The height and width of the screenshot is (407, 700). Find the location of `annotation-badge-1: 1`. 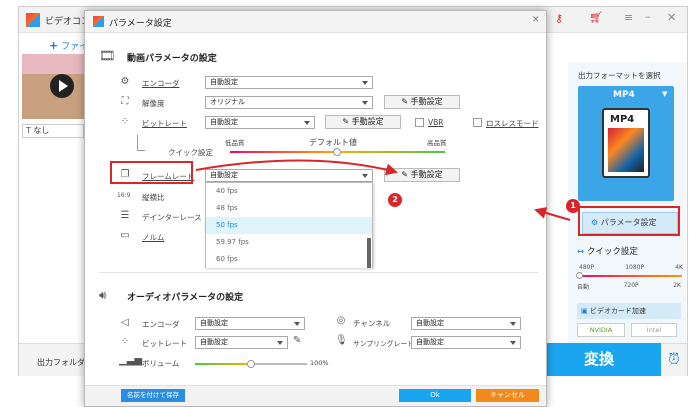

annotation-badge-1: 1 is located at coordinates (573, 206).